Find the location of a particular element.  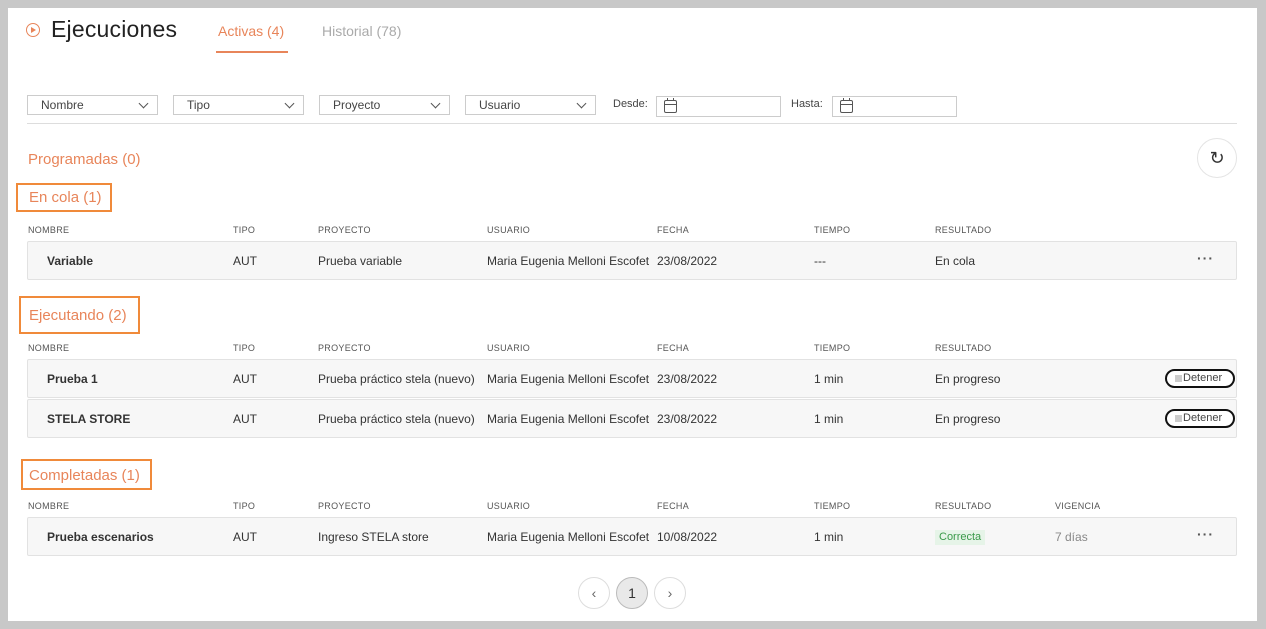

row-tiempo: --- is located at coordinates (820, 261).